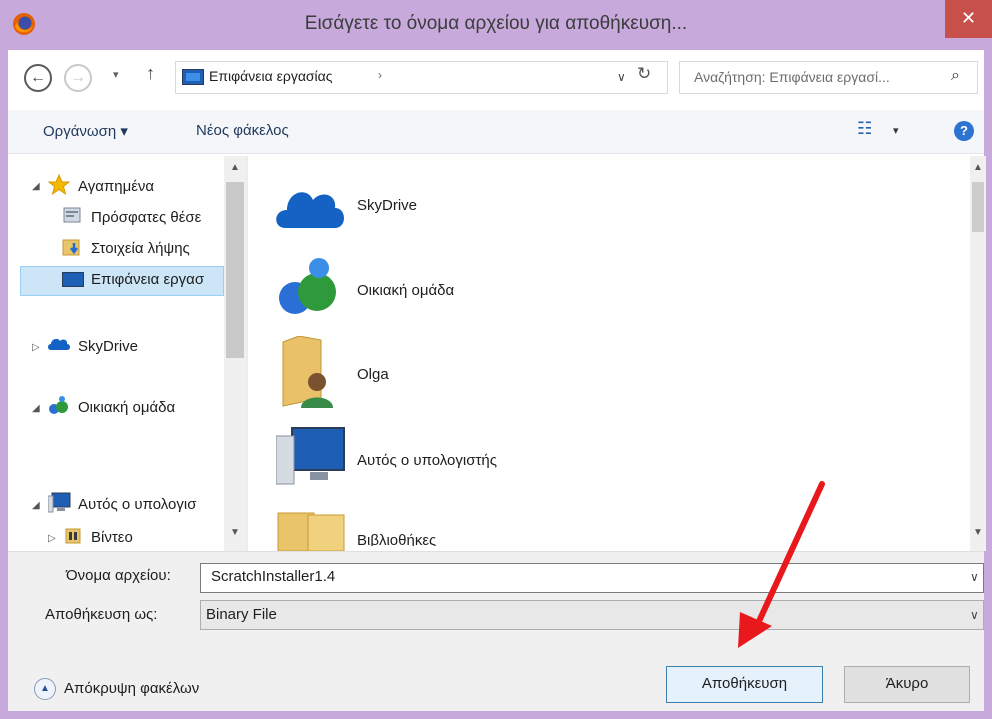 The image size is (992, 719). Describe the element at coordinates (241, 614) in the screenshot. I see `save-as-type-value: Binary File` at that location.